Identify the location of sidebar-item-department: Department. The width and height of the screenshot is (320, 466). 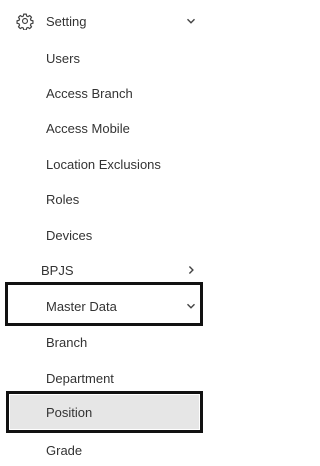
(104, 378).